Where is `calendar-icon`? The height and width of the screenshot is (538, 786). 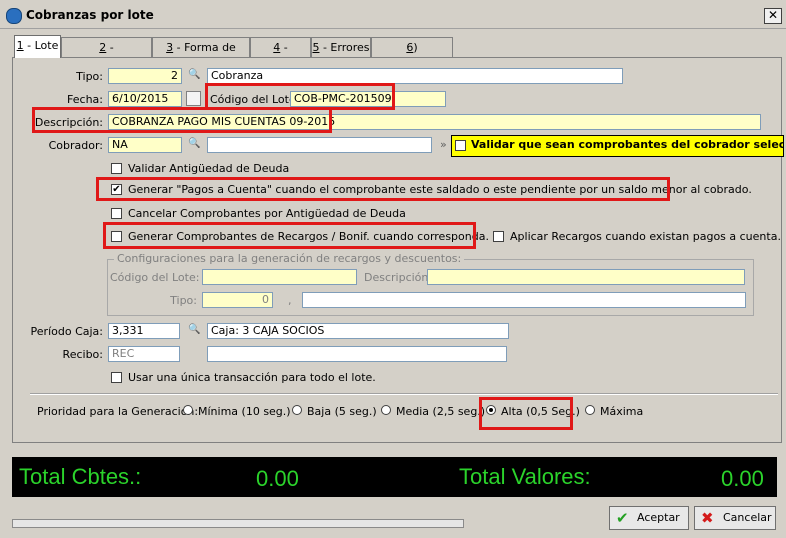
calendar-icon is located at coordinates (193, 98).